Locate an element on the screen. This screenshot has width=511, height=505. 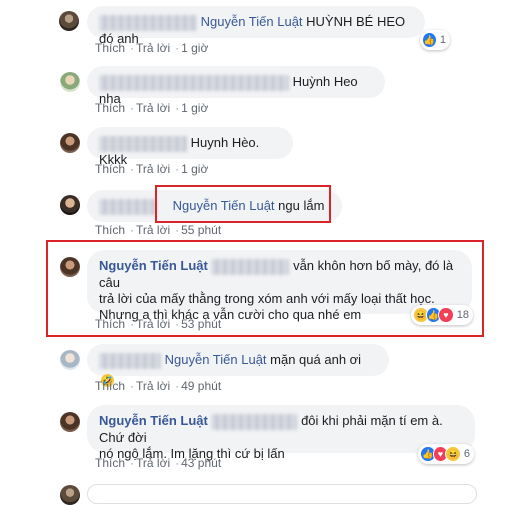
timestamp: 43 phút is located at coordinates (201, 463).